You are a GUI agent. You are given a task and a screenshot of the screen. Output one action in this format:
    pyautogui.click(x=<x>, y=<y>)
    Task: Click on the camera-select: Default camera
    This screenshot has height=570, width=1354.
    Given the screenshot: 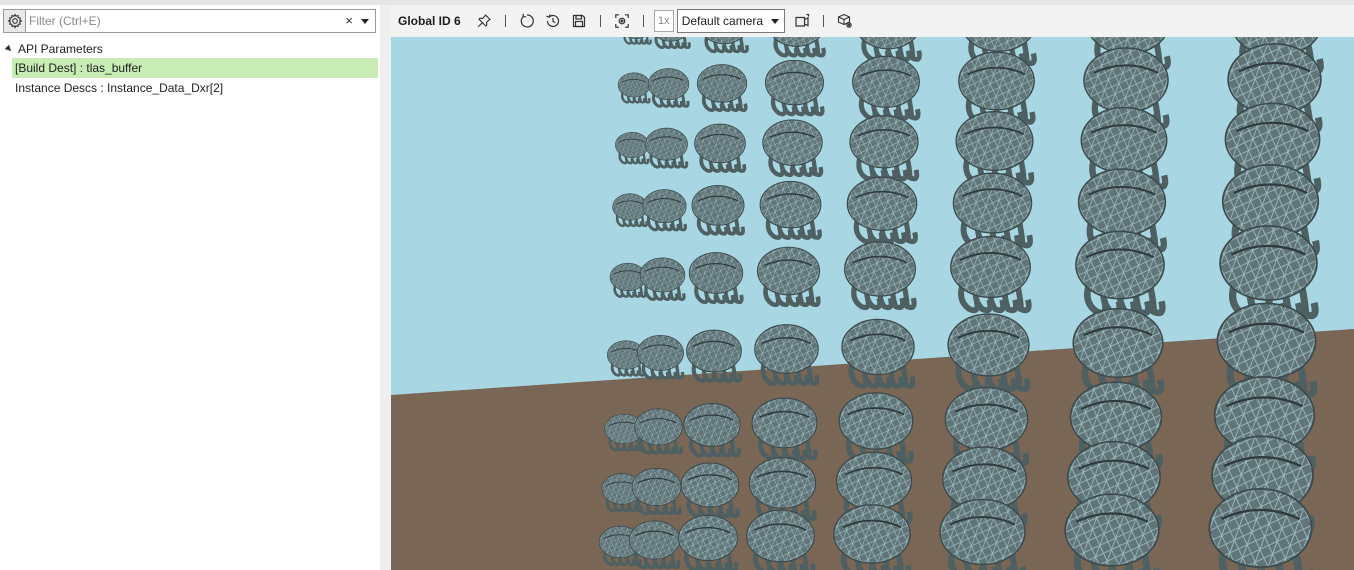 What is the action you would take?
    pyautogui.click(x=730, y=21)
    